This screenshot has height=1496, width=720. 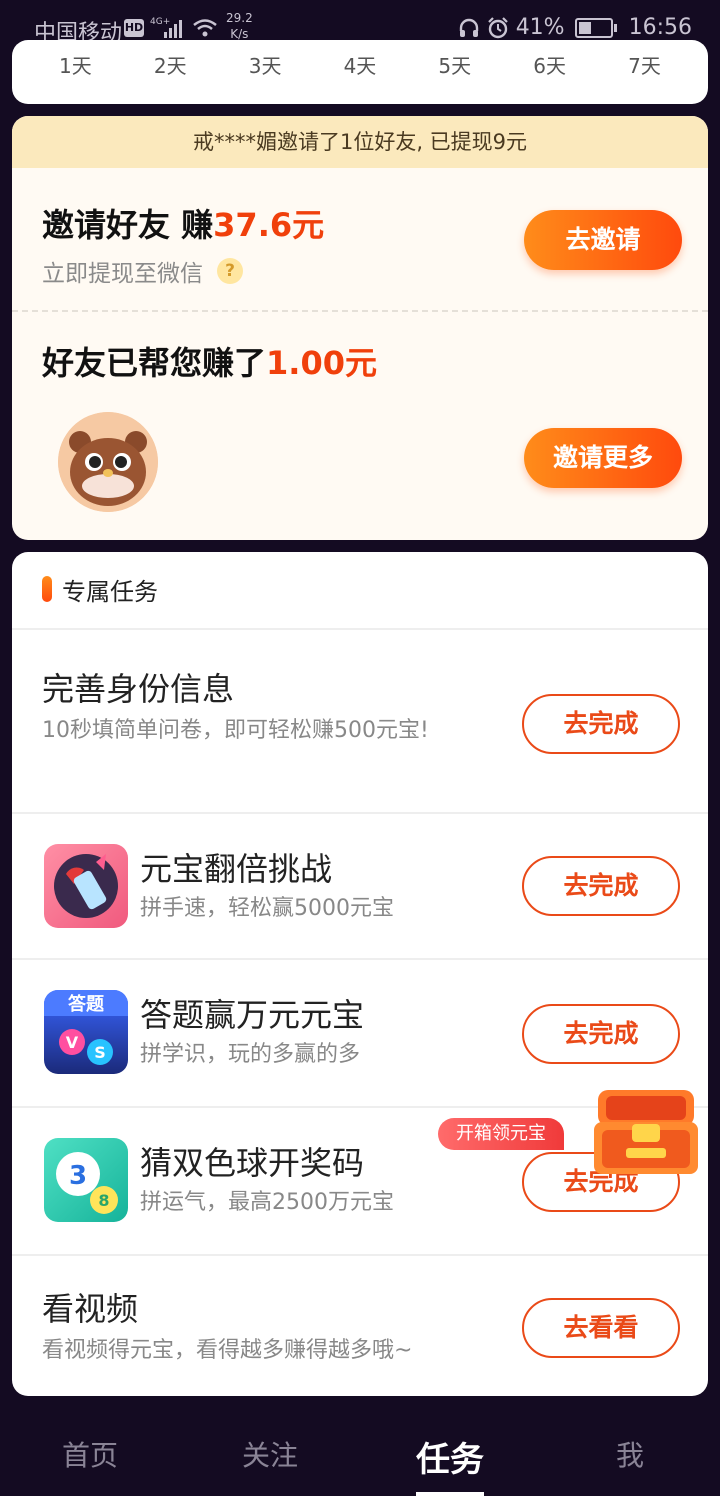 I want to click on task-title: 元宝翻倍挑战, so click(x=236, y=869).